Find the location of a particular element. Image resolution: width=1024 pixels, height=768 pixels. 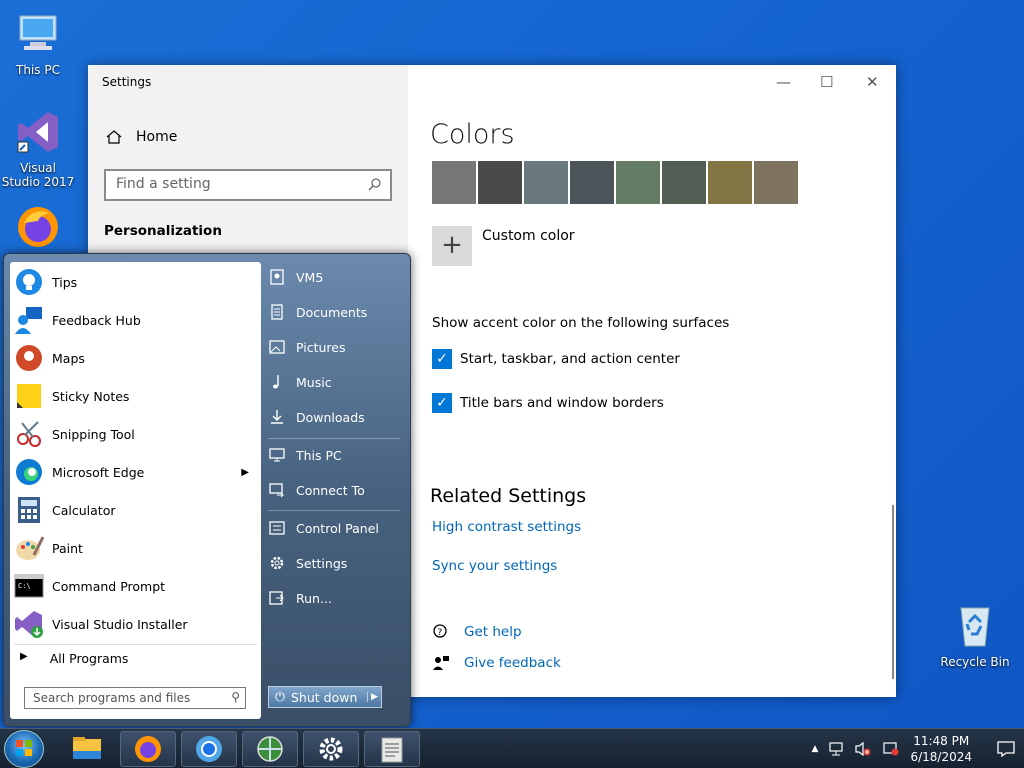

tips-icon is located at coordinates (29, 282).